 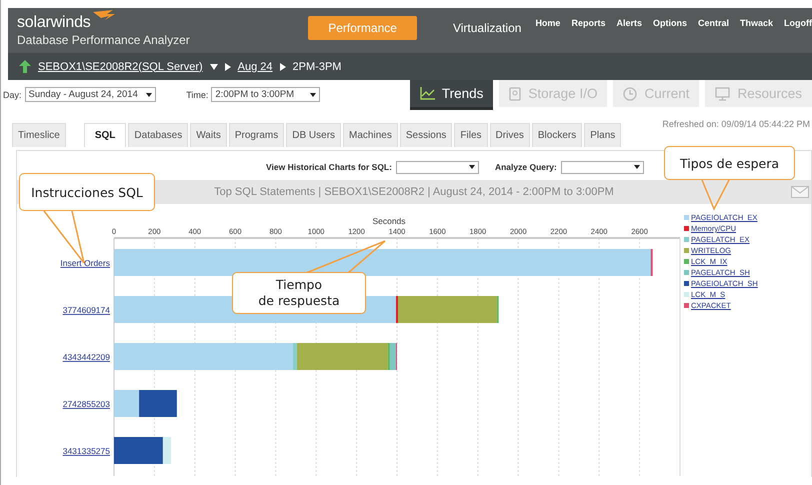 I want to click on top-link: Central, so click(x=713, y=23).